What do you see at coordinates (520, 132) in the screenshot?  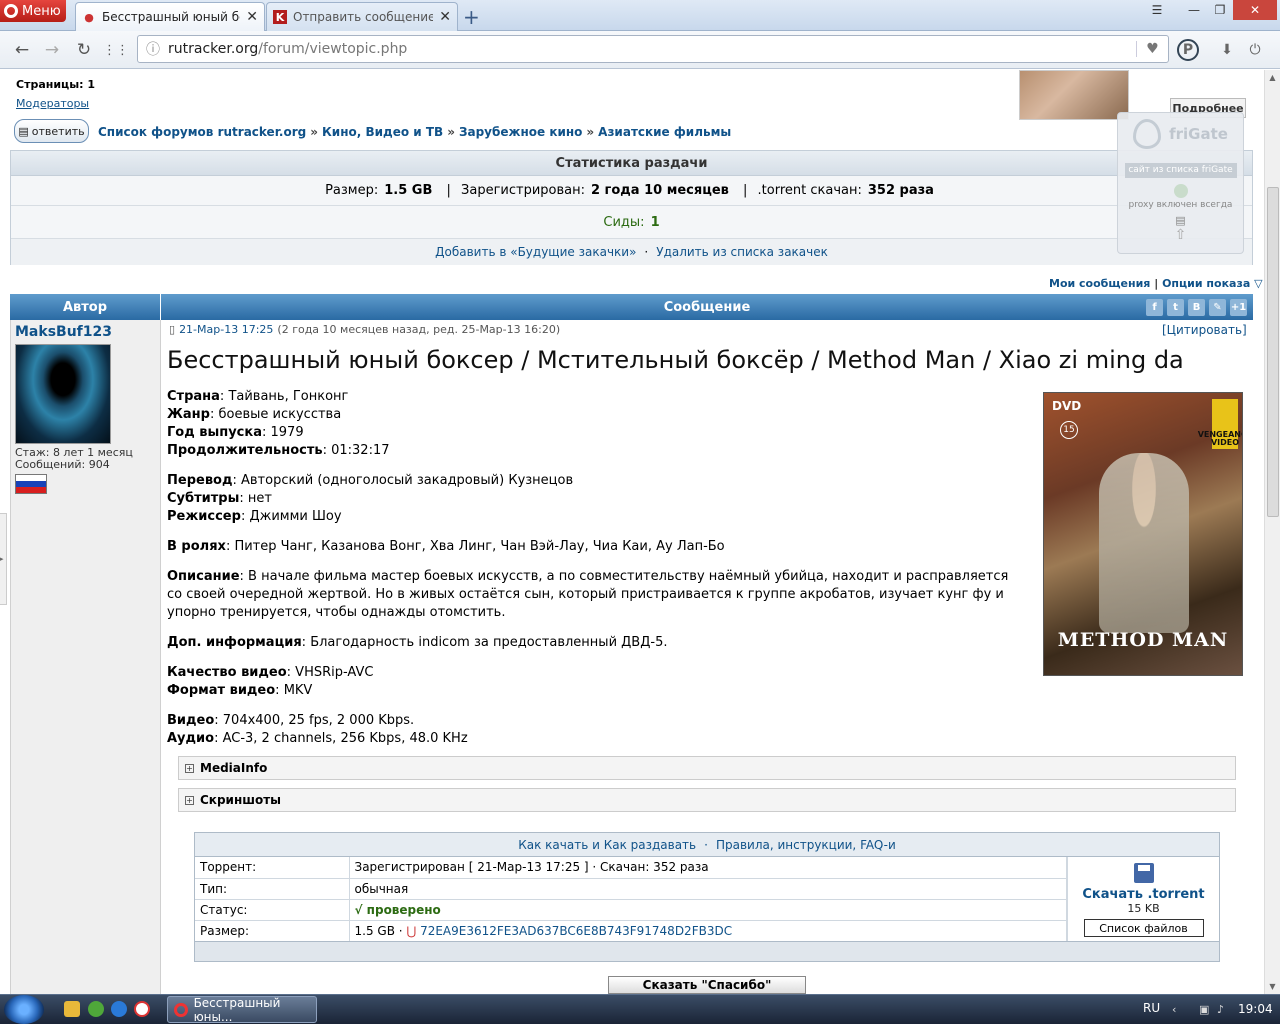 I see `breadcrumb-foreign: Зарубежное кино` at bounding box center [520, 132].